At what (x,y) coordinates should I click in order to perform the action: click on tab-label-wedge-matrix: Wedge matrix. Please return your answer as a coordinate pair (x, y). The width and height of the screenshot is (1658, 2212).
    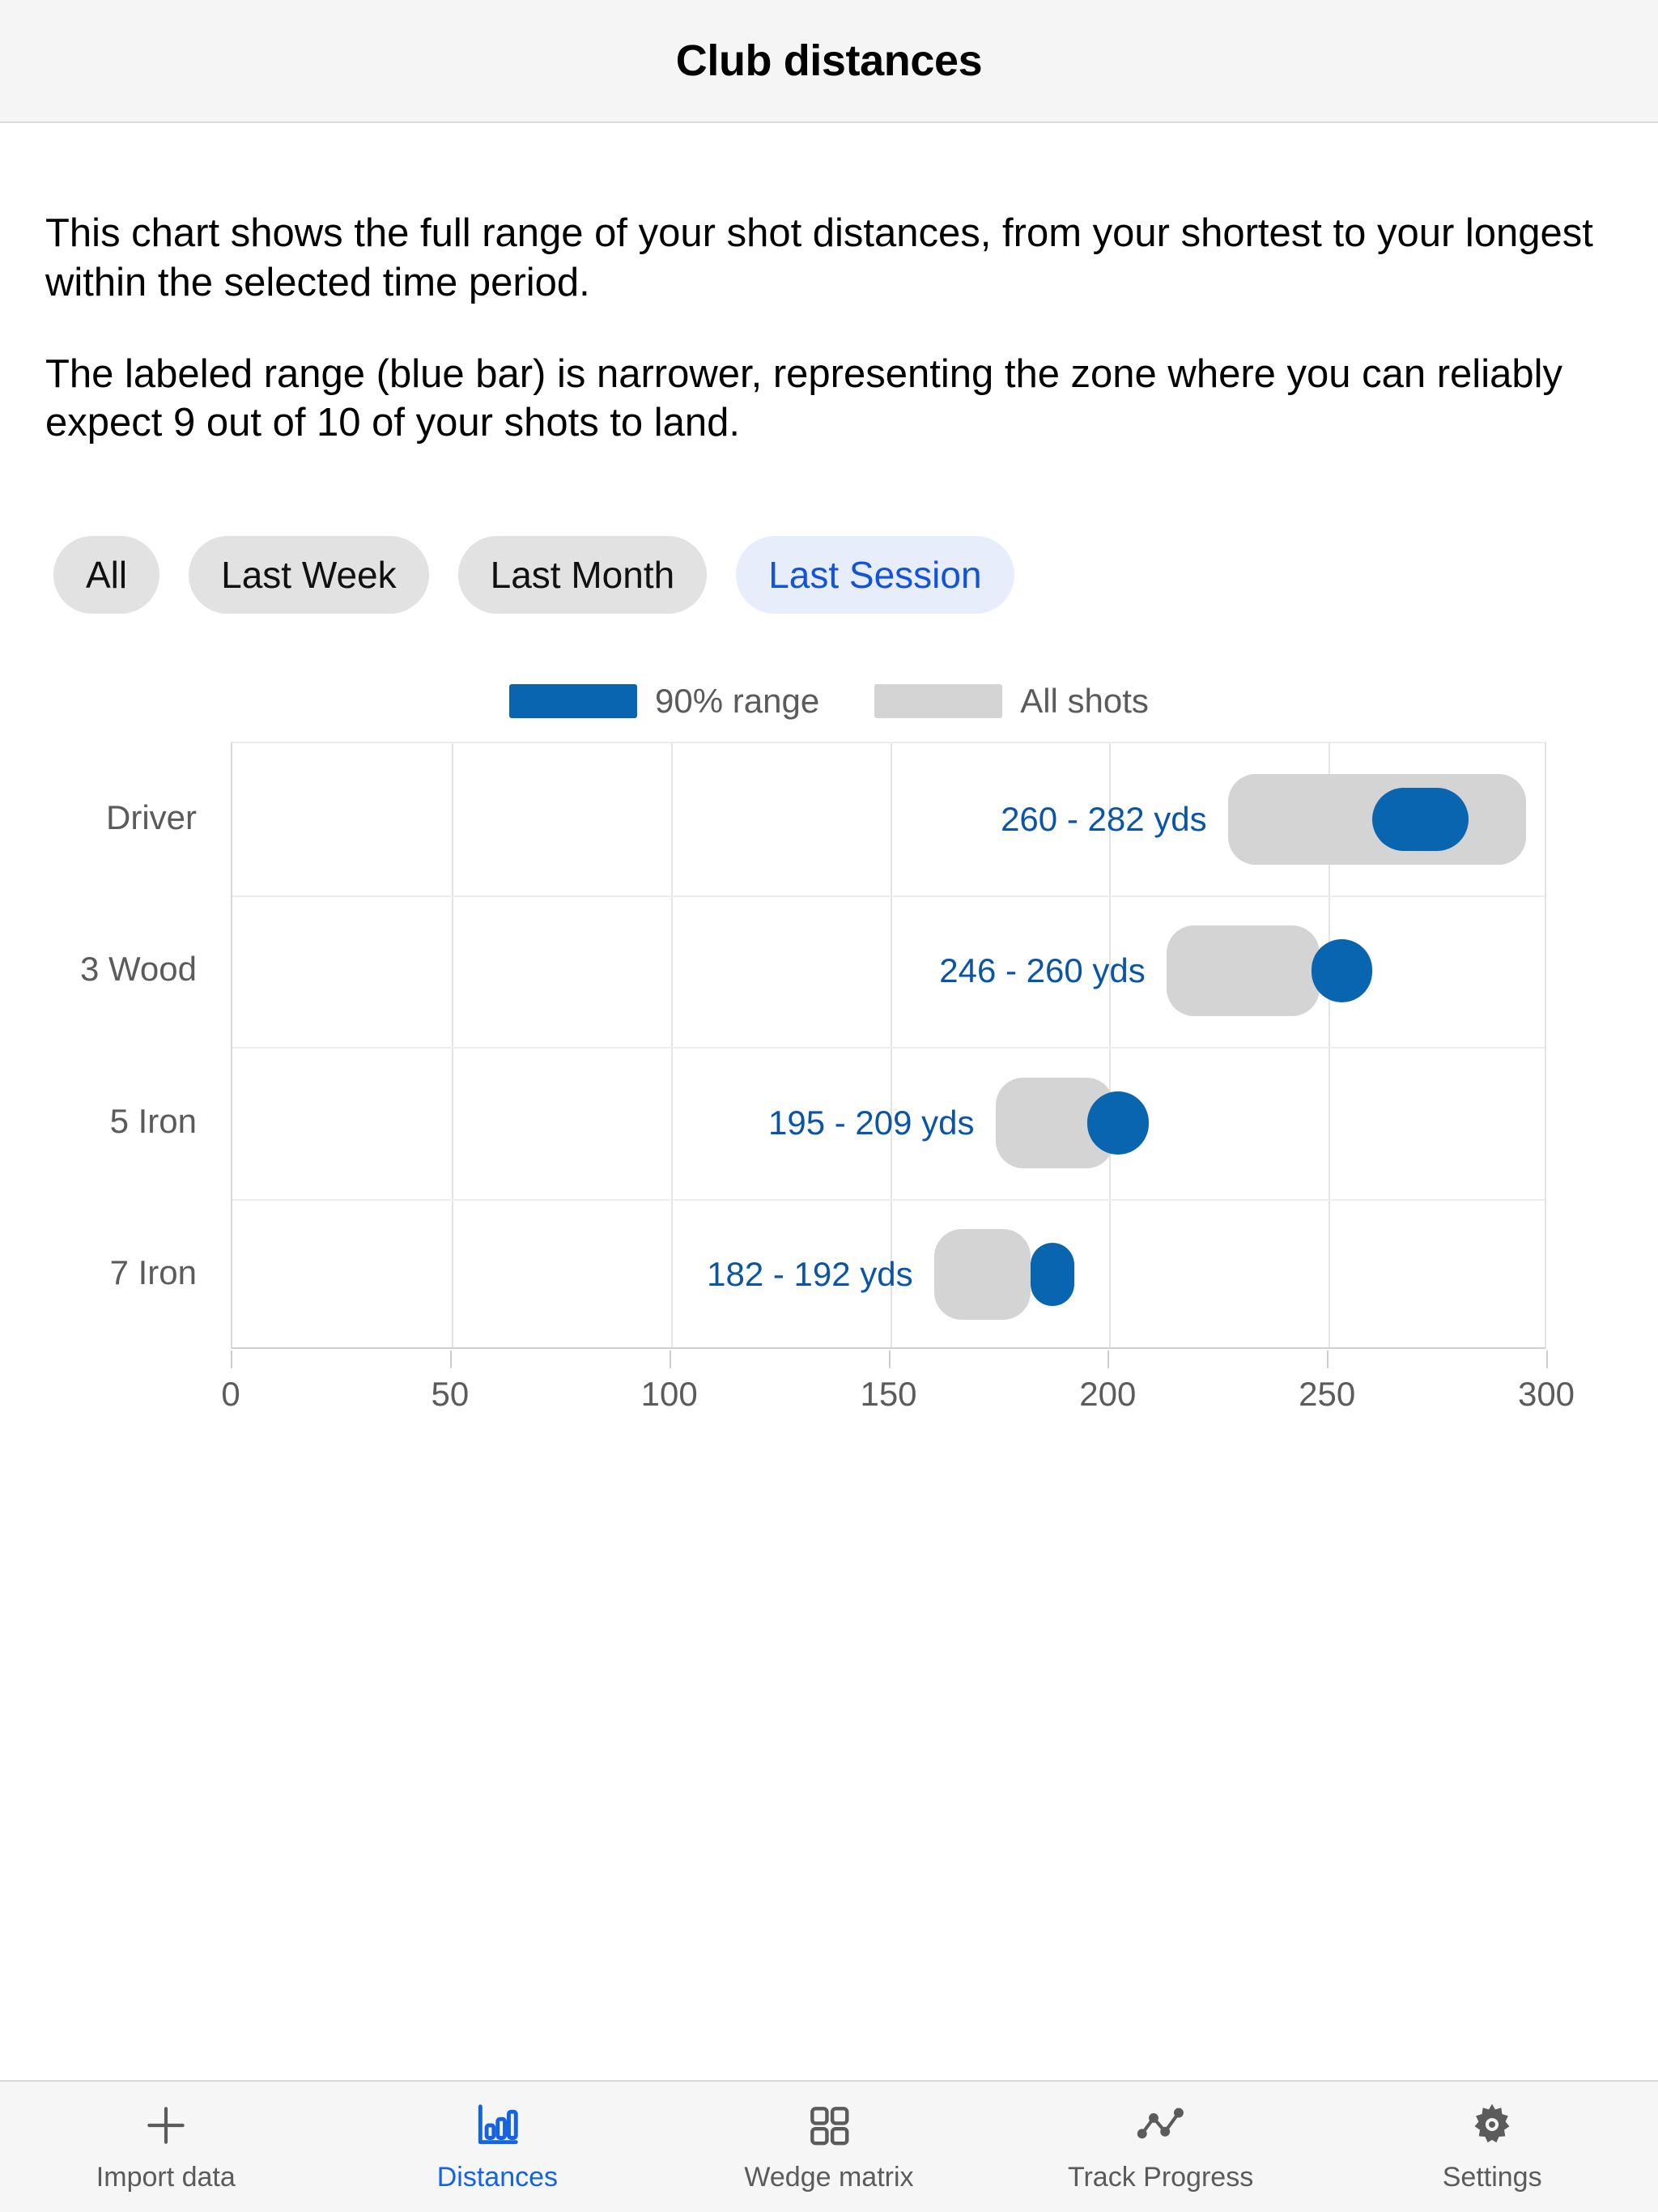
    Looking at the image, I should click on (829, 2178).